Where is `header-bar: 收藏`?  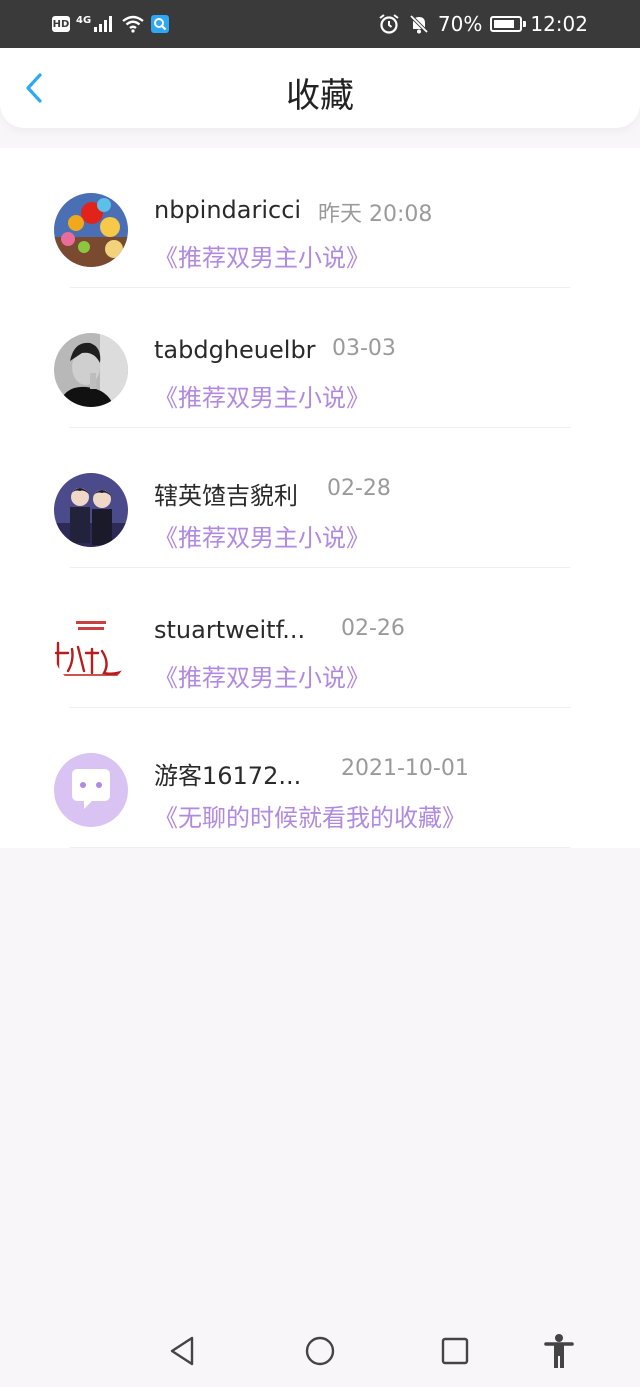
header-bar: 收藏 is located at coordinates (320, 88).